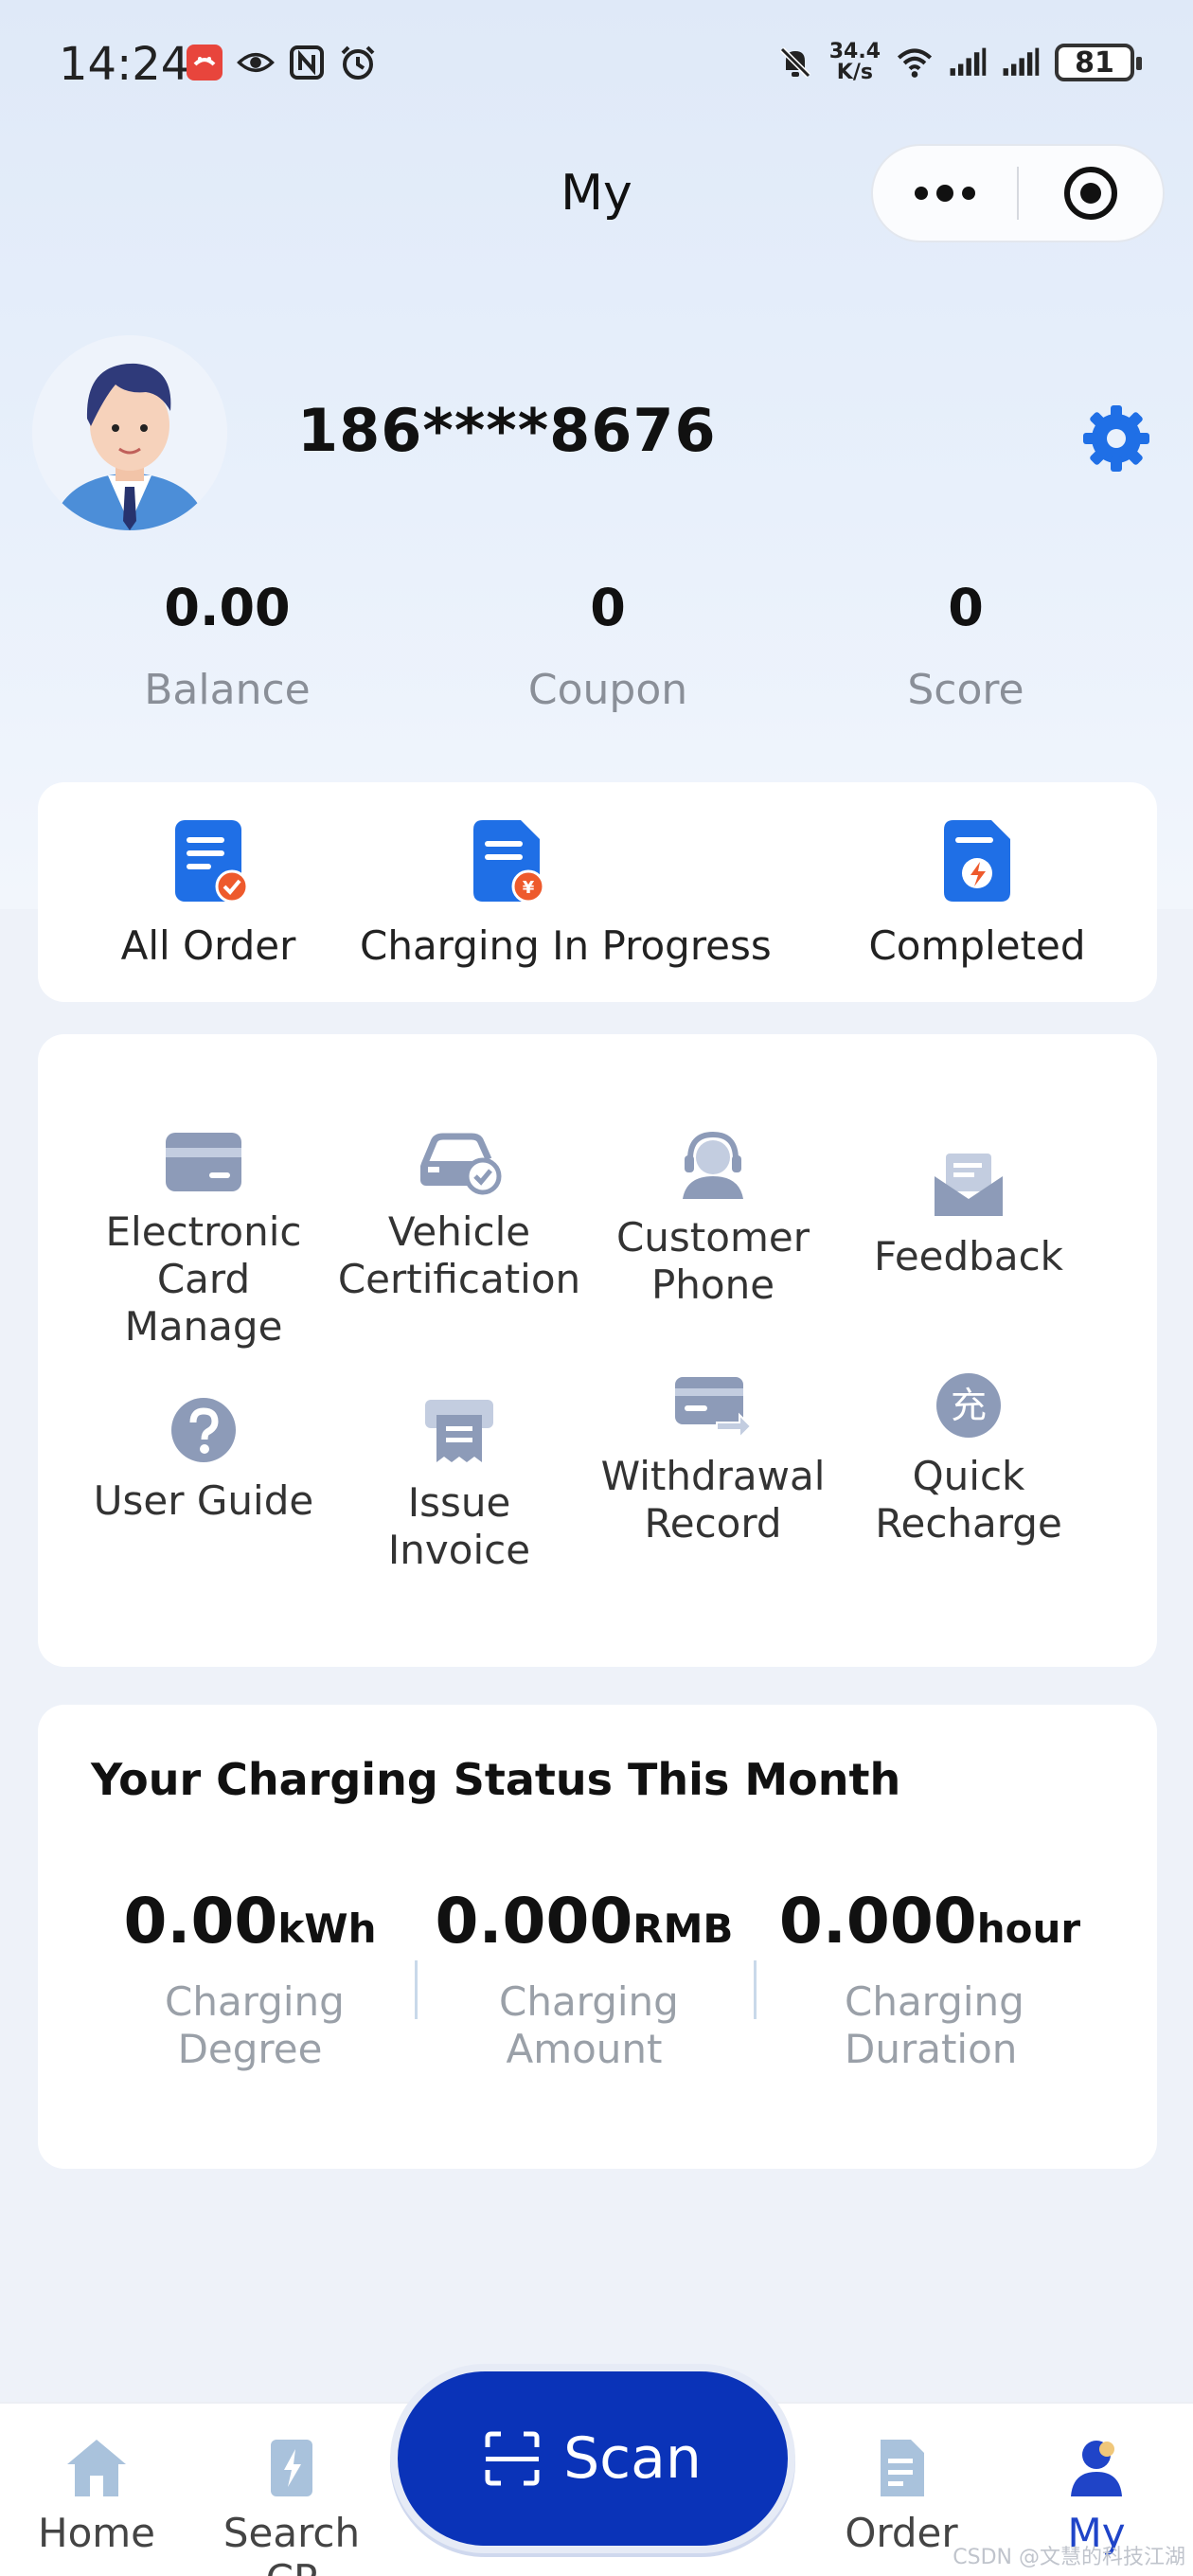 This screenshot has width=1193, height=2576. I want to click on home-icon, so click(96, 2468).